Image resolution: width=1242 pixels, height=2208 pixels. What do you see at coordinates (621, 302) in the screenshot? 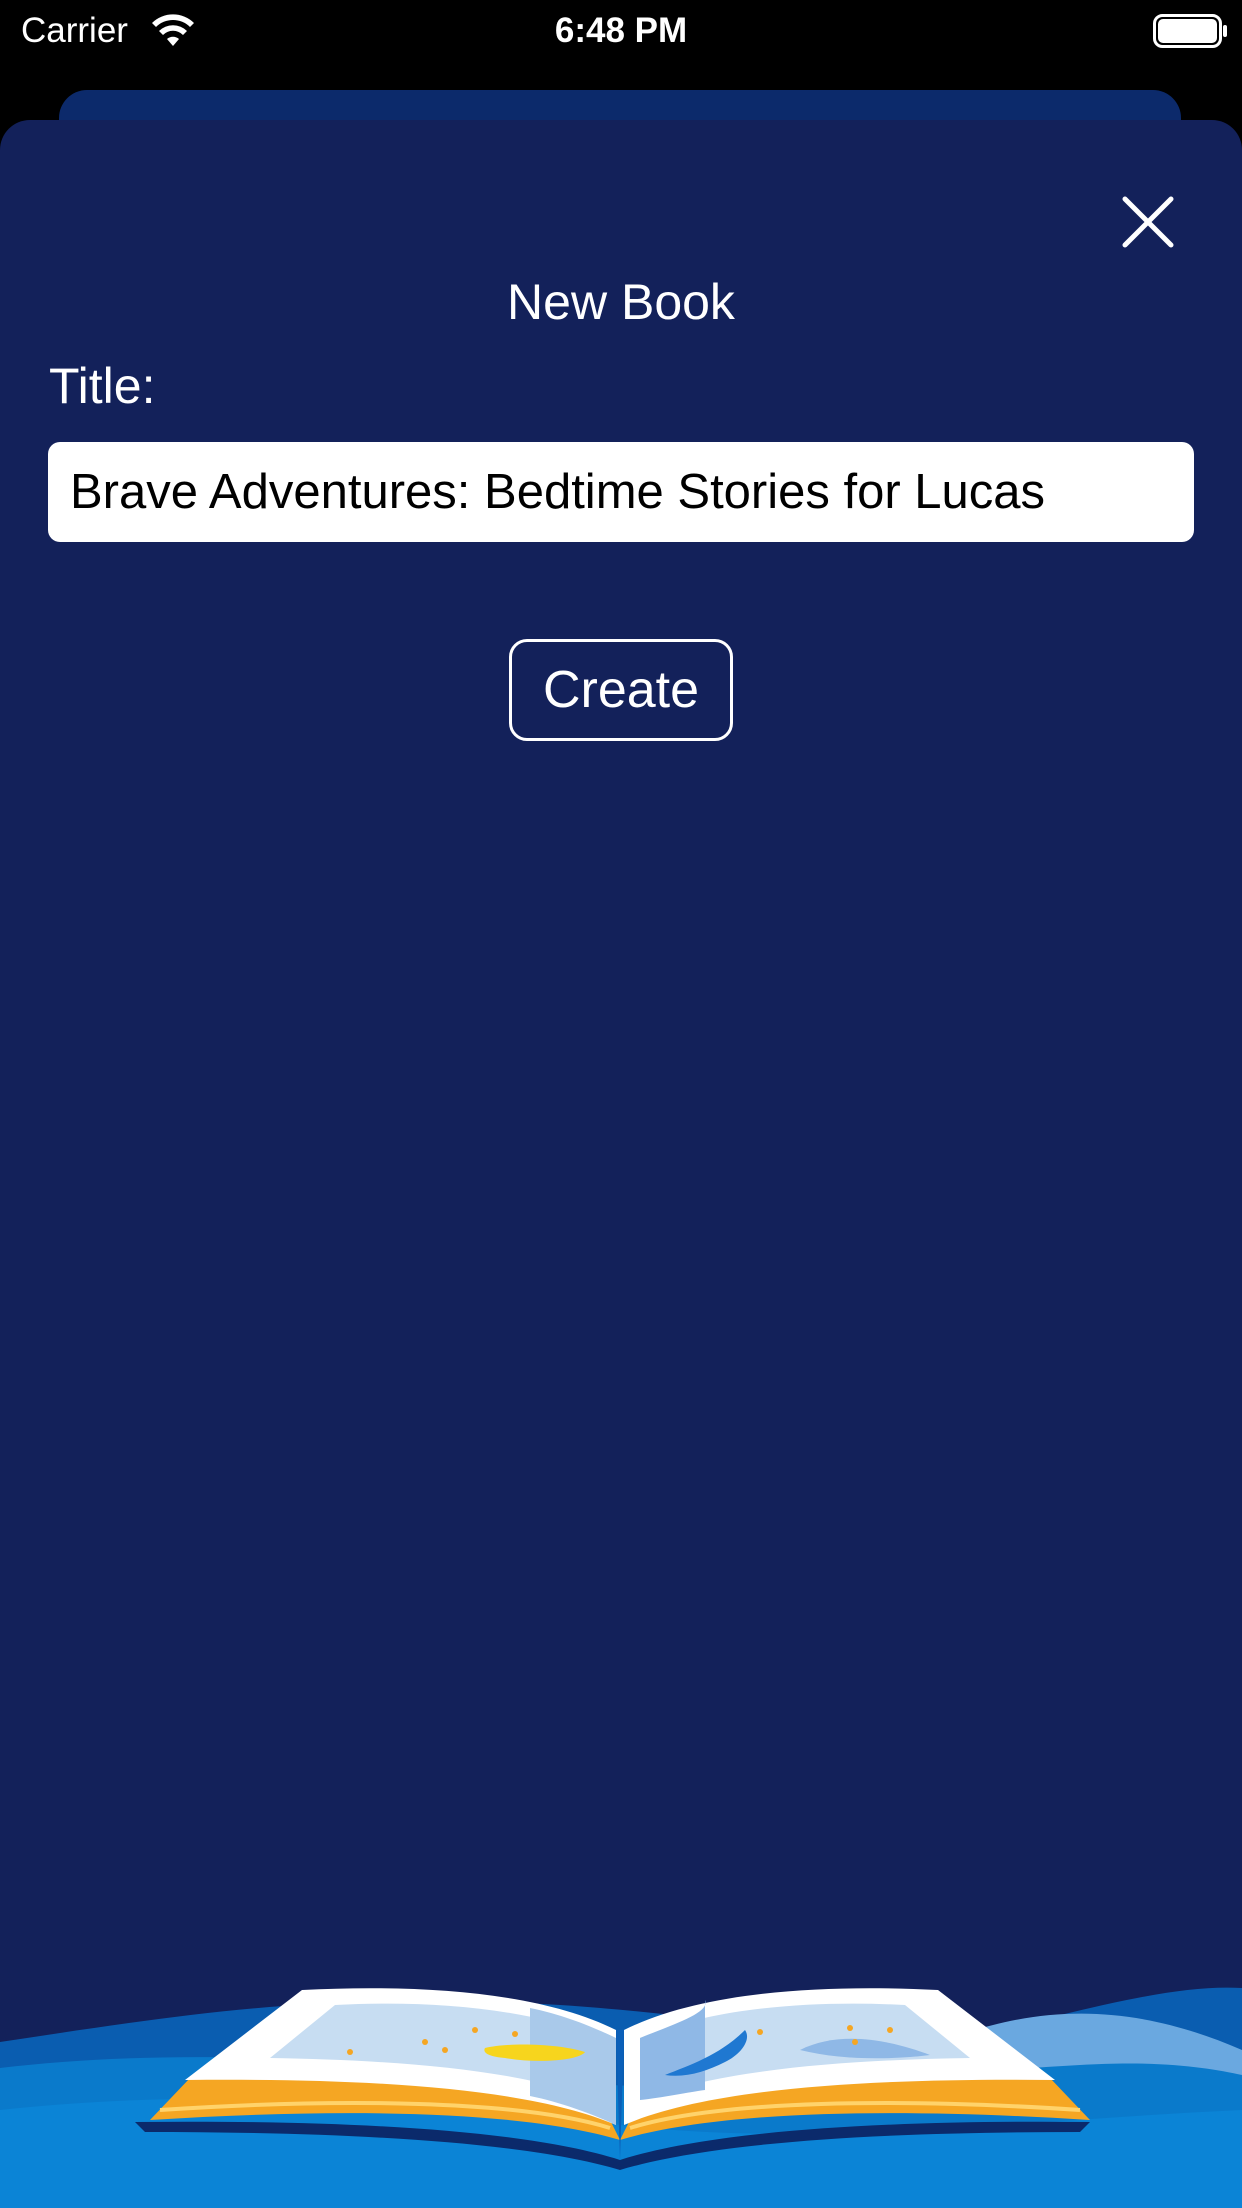
I see `sheet-title: New Book` at bounding box center [621, 302].